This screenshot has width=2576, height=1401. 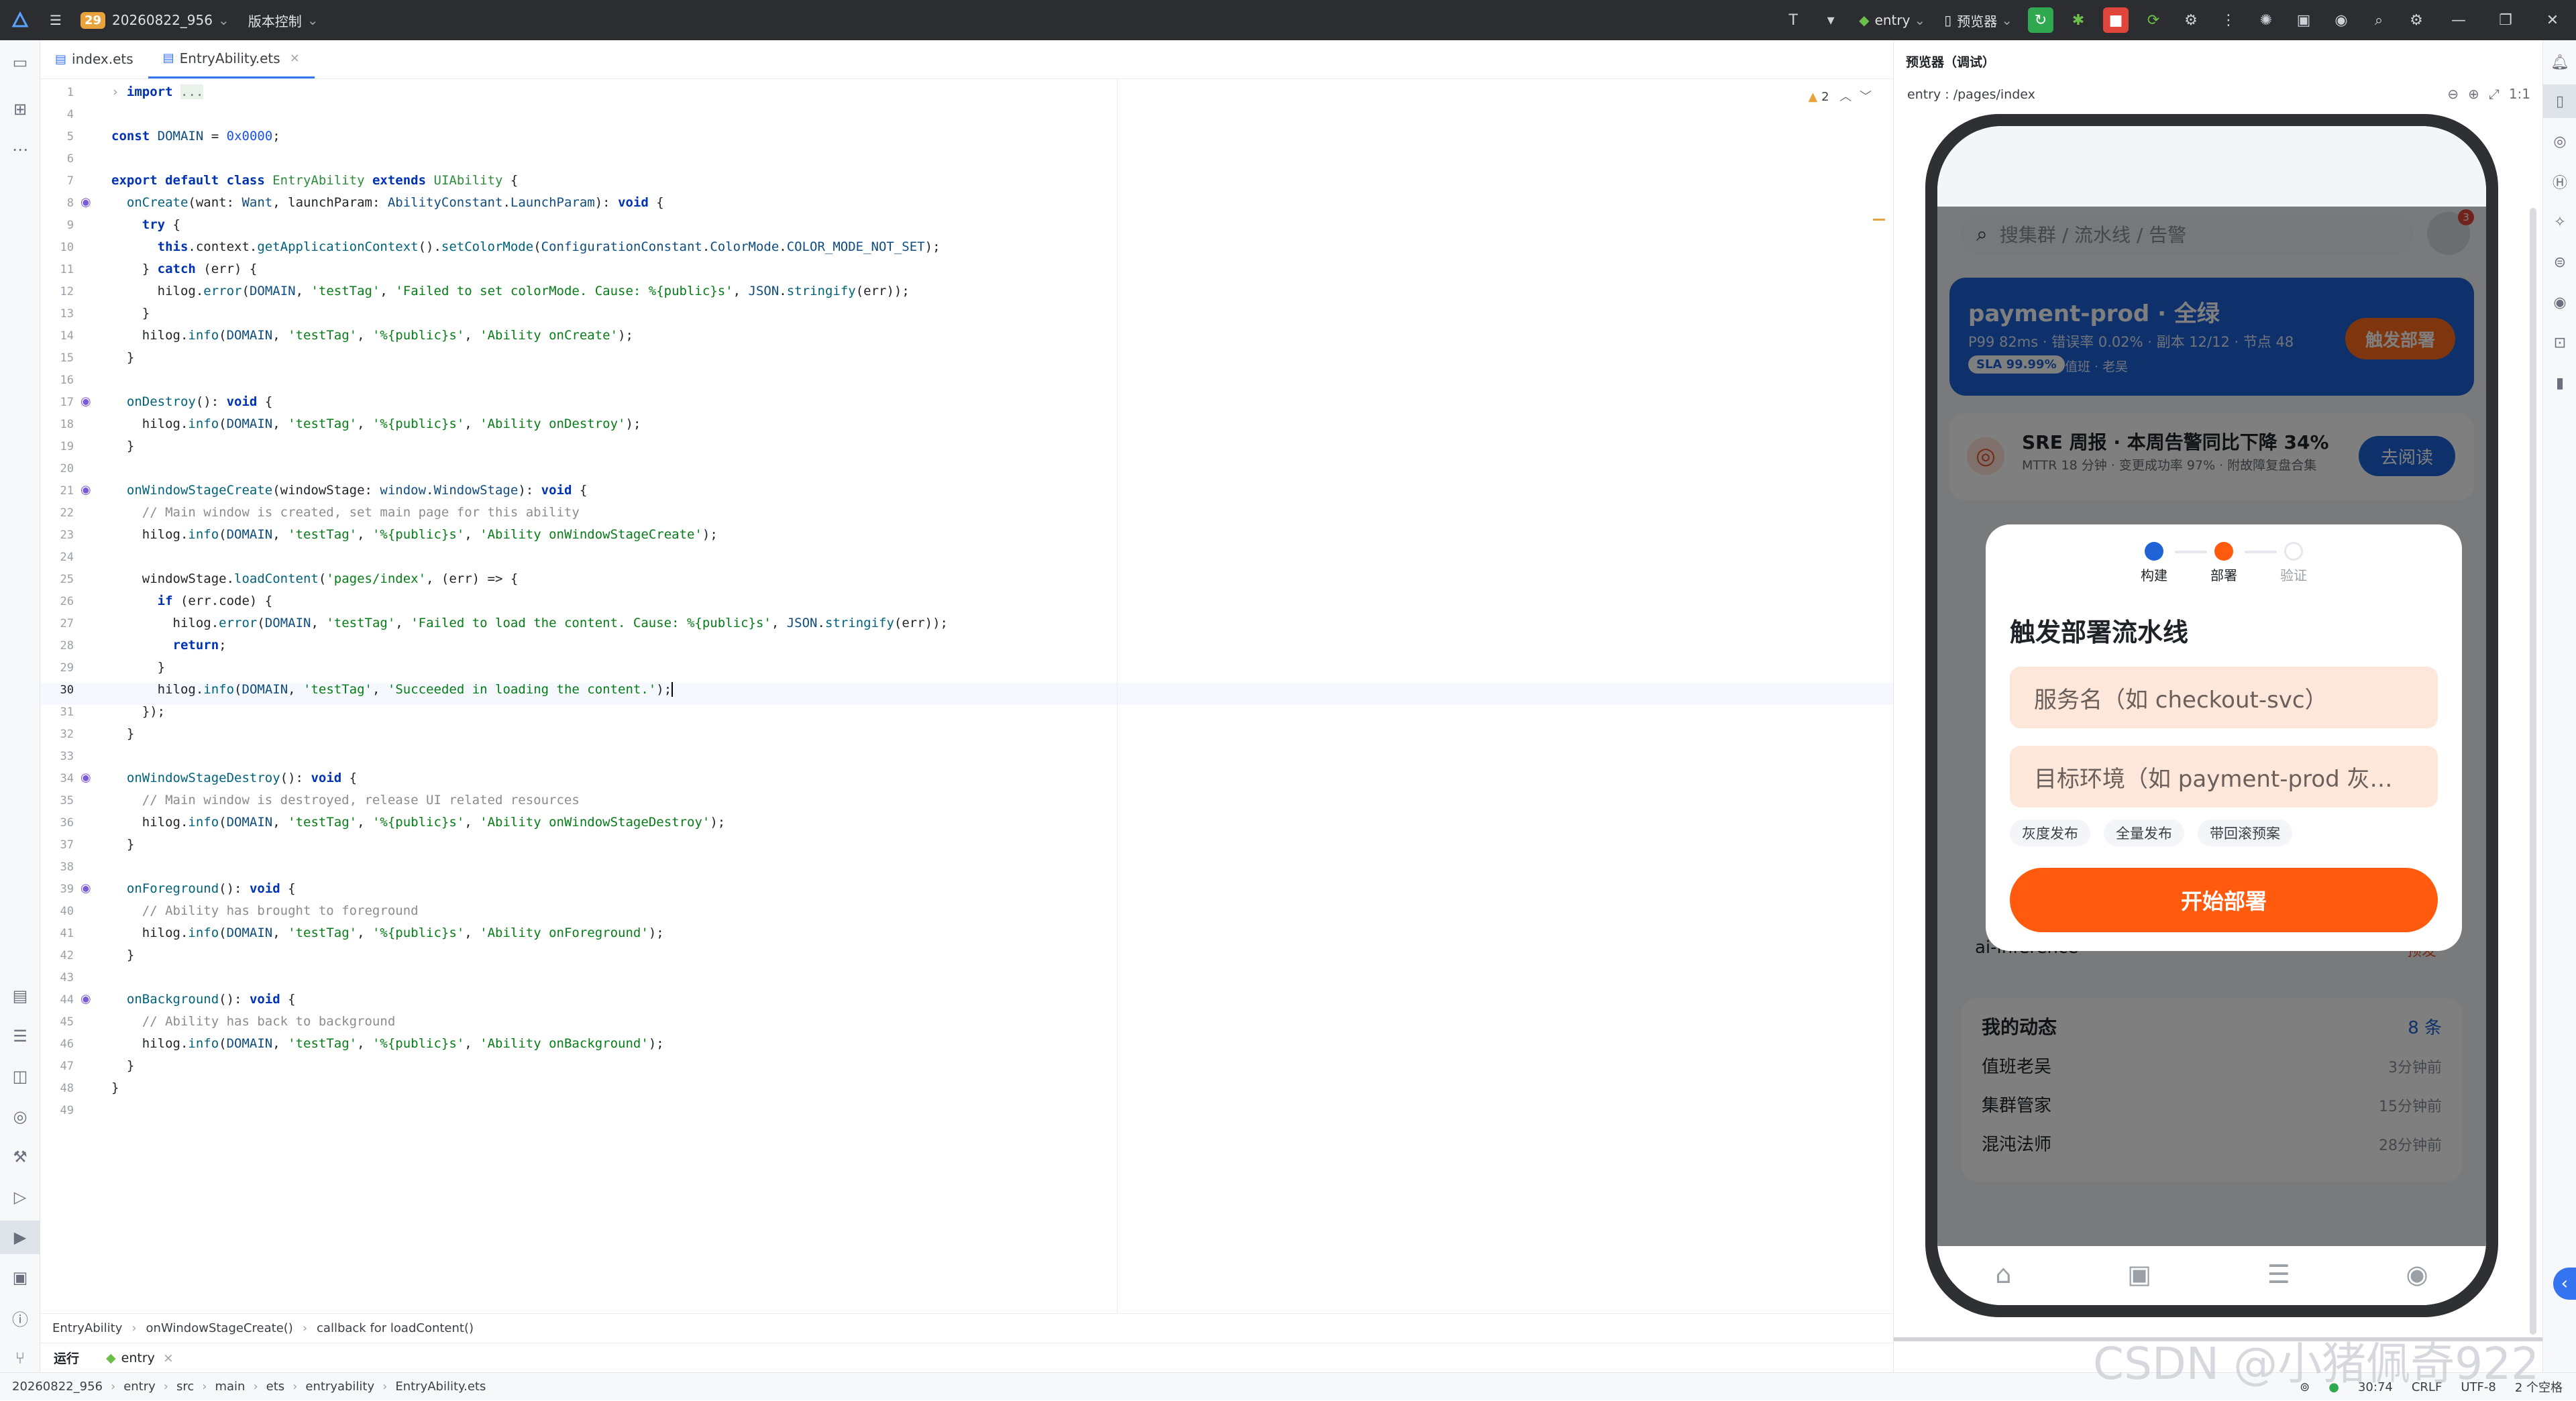 What do you see at coordinates (2341, 20) in the screenshot?
I see `account-icon: ◉` at bounding box center [2341, 20].